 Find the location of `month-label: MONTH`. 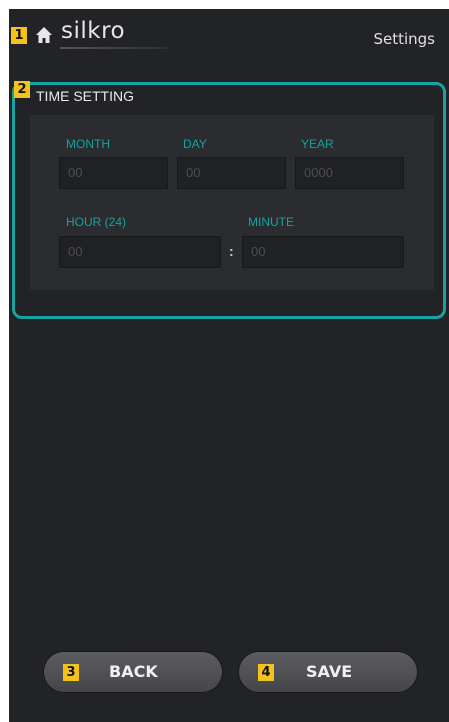

month-label: MONTH is located at coordinates (88, 144).